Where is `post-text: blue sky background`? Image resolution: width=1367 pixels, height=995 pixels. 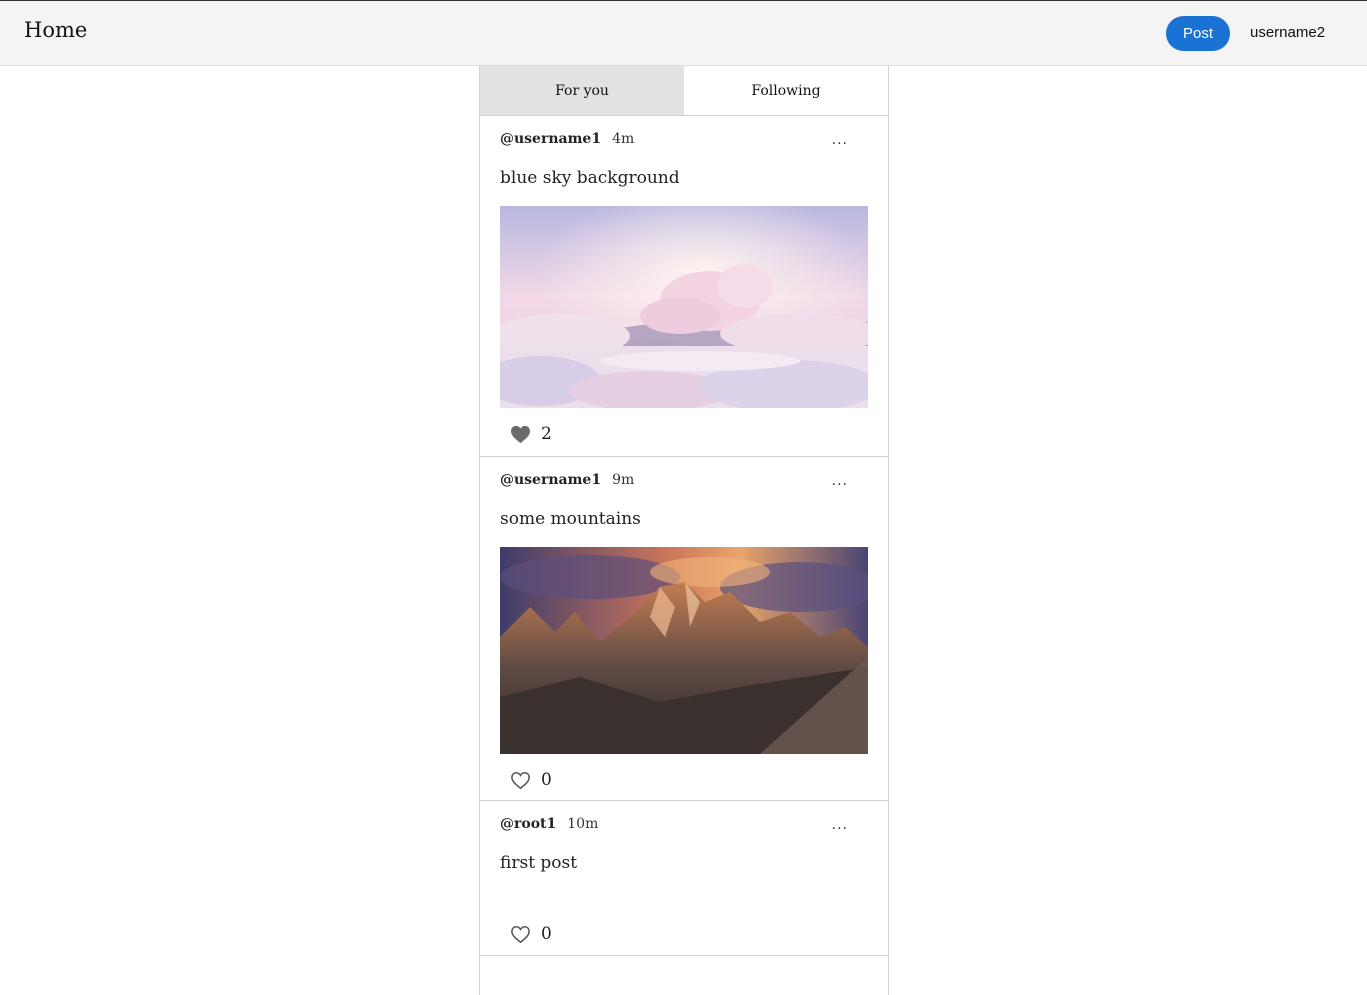 post-text: blue sky background is located at coordinates (590, 178).